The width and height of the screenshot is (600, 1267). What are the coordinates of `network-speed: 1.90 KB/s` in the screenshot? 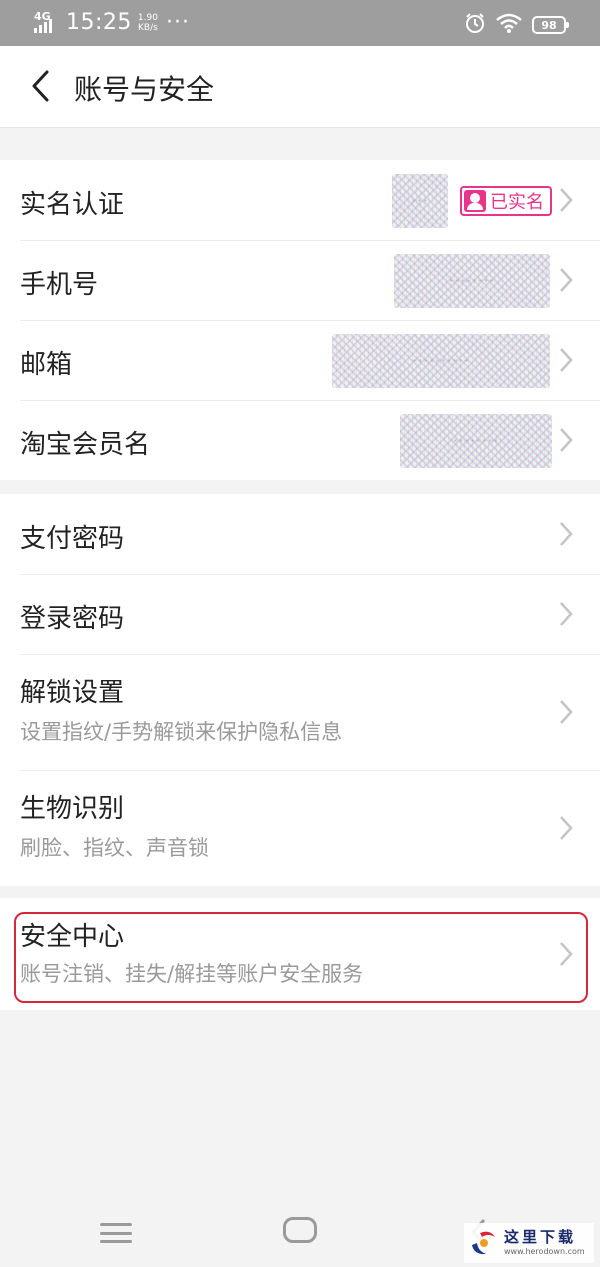 It's located at (147, 22).